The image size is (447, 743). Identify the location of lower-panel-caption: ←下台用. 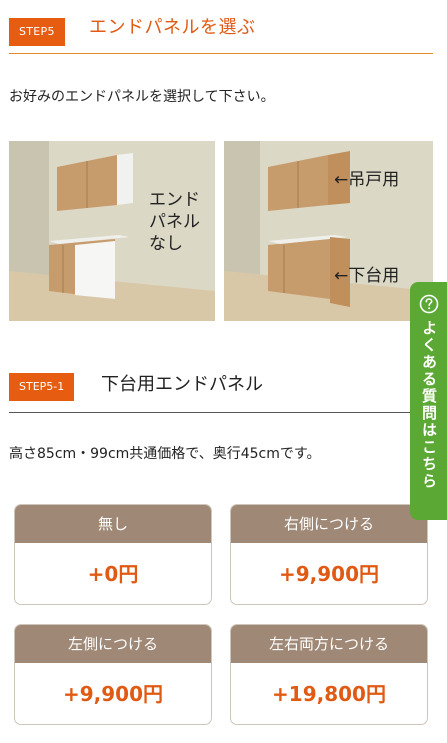
(367, 276).